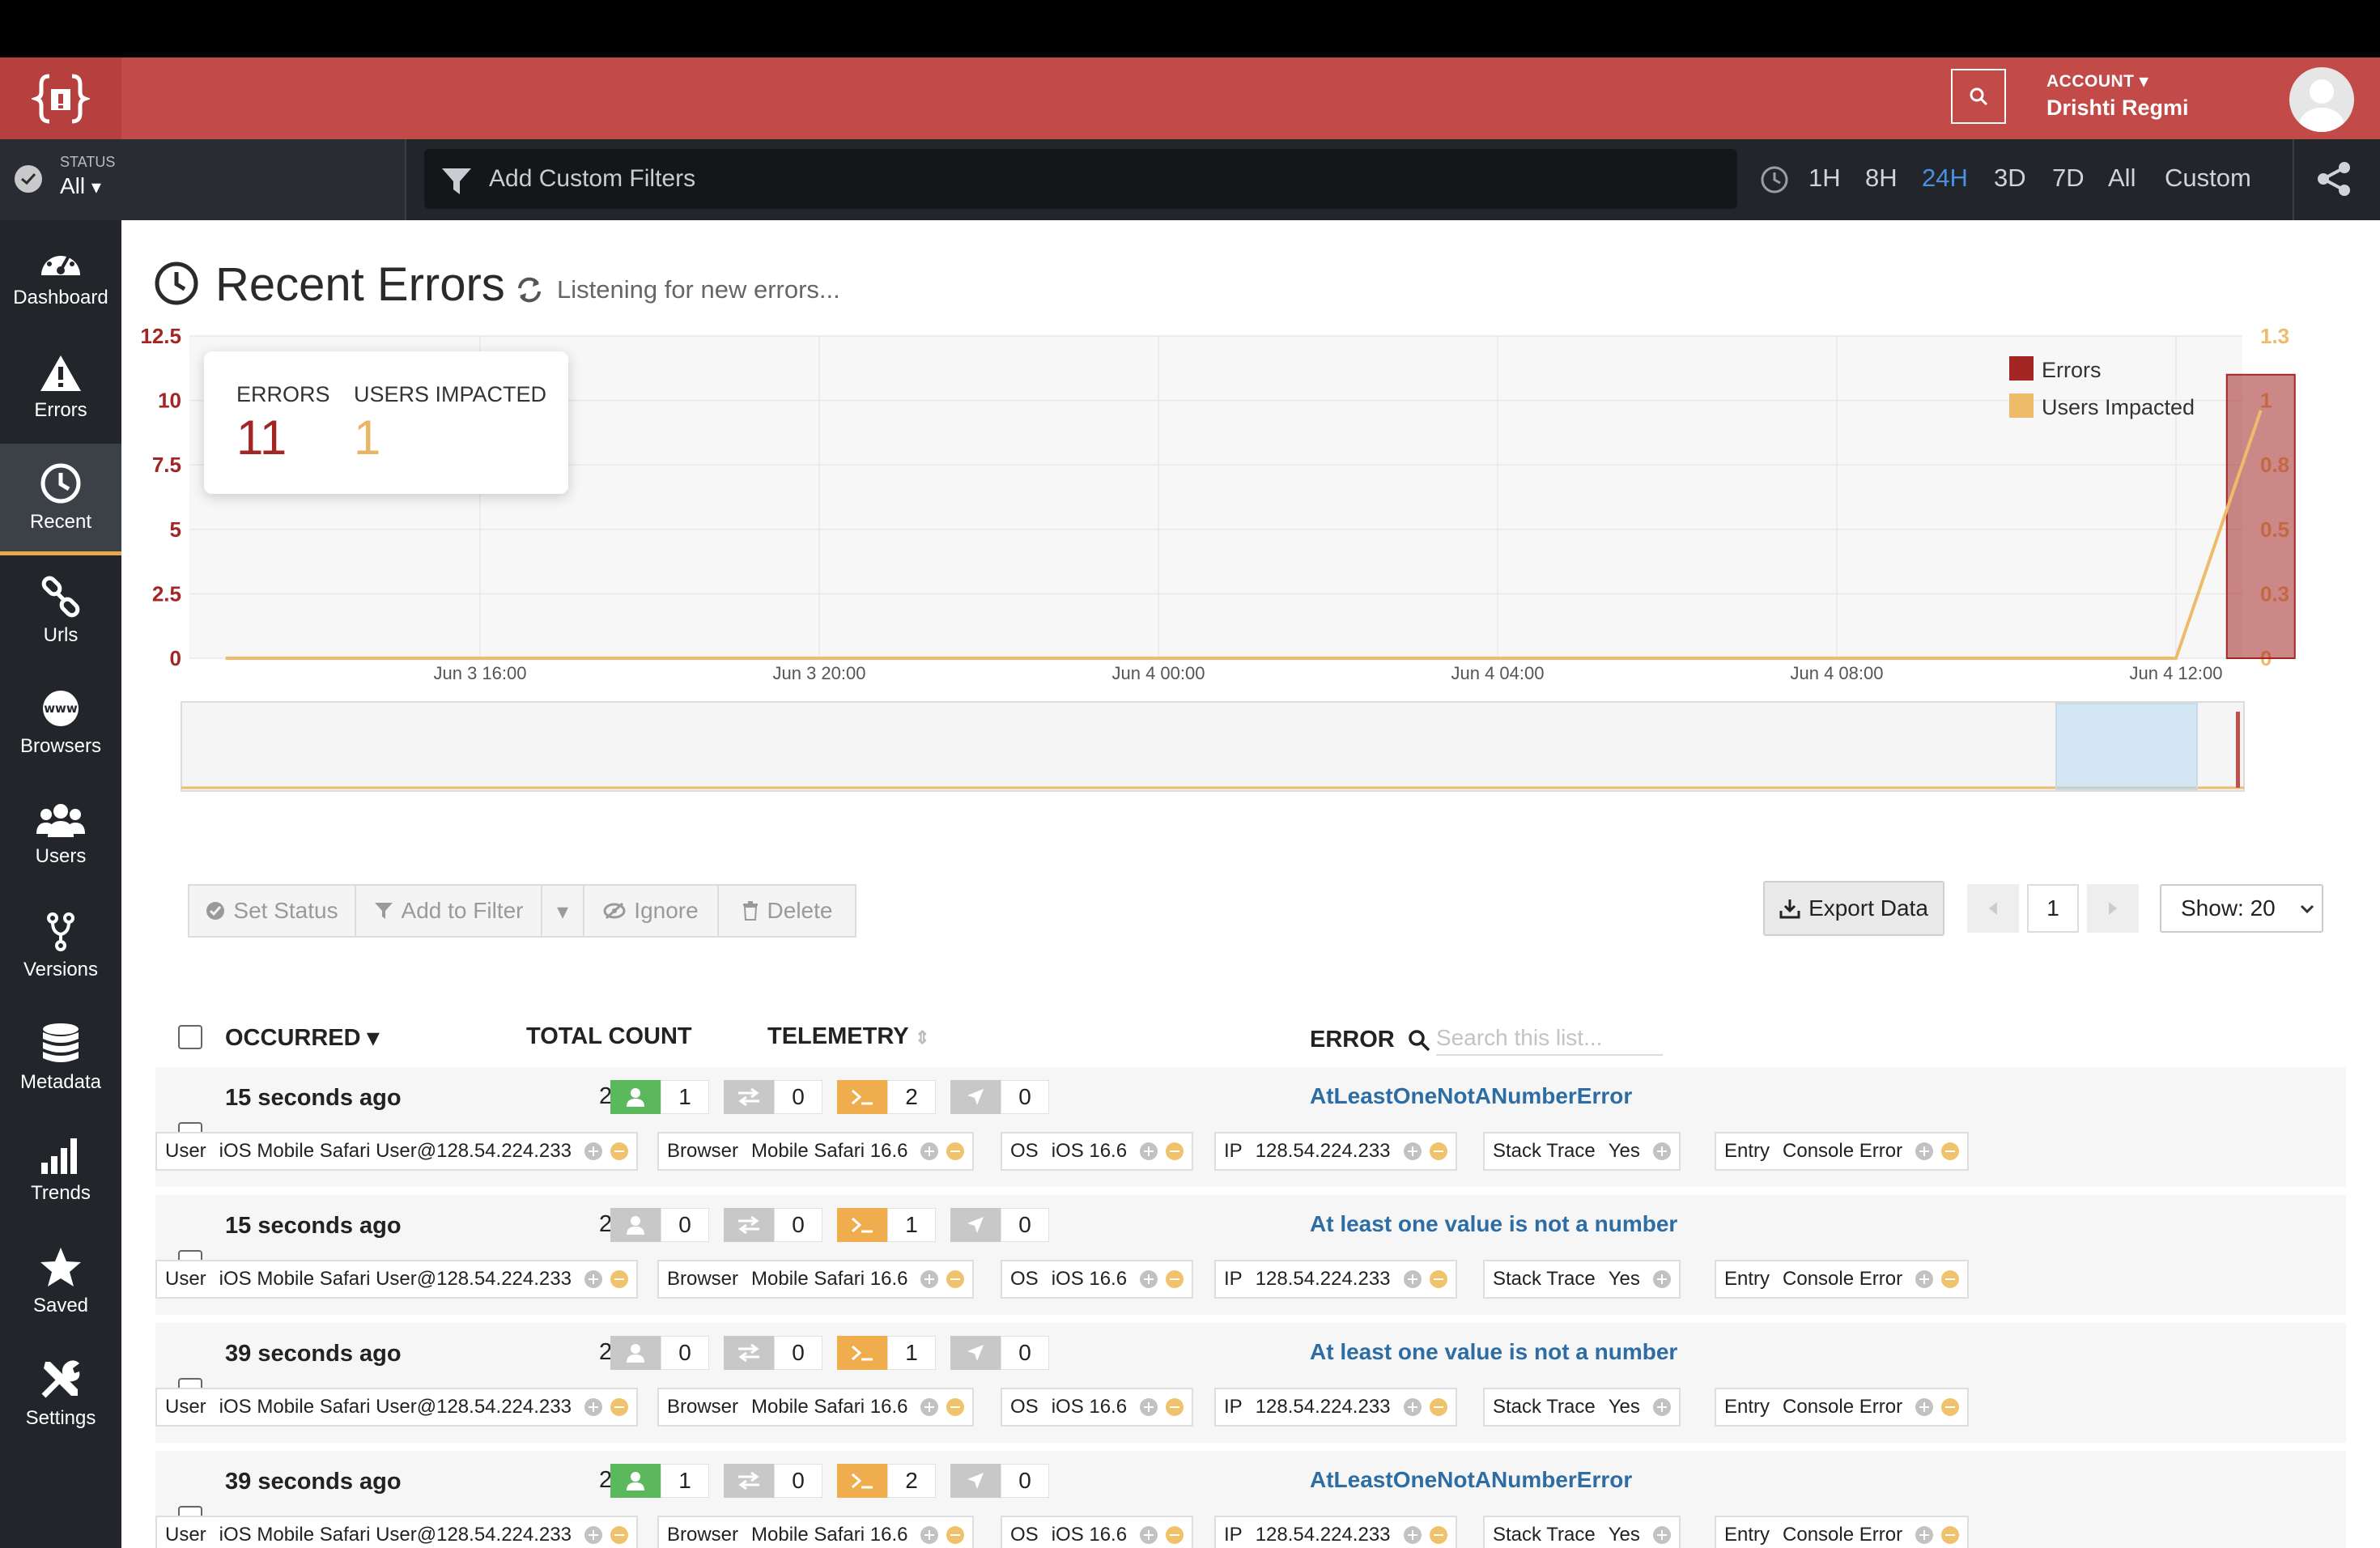 Image resolution: width=2380 pixels, height=1548 pixels. What do you see at coordinates (2241, 908) in the screenshot?
I see `page-size-select: Show: 20` at bounding box center [2241, 908].